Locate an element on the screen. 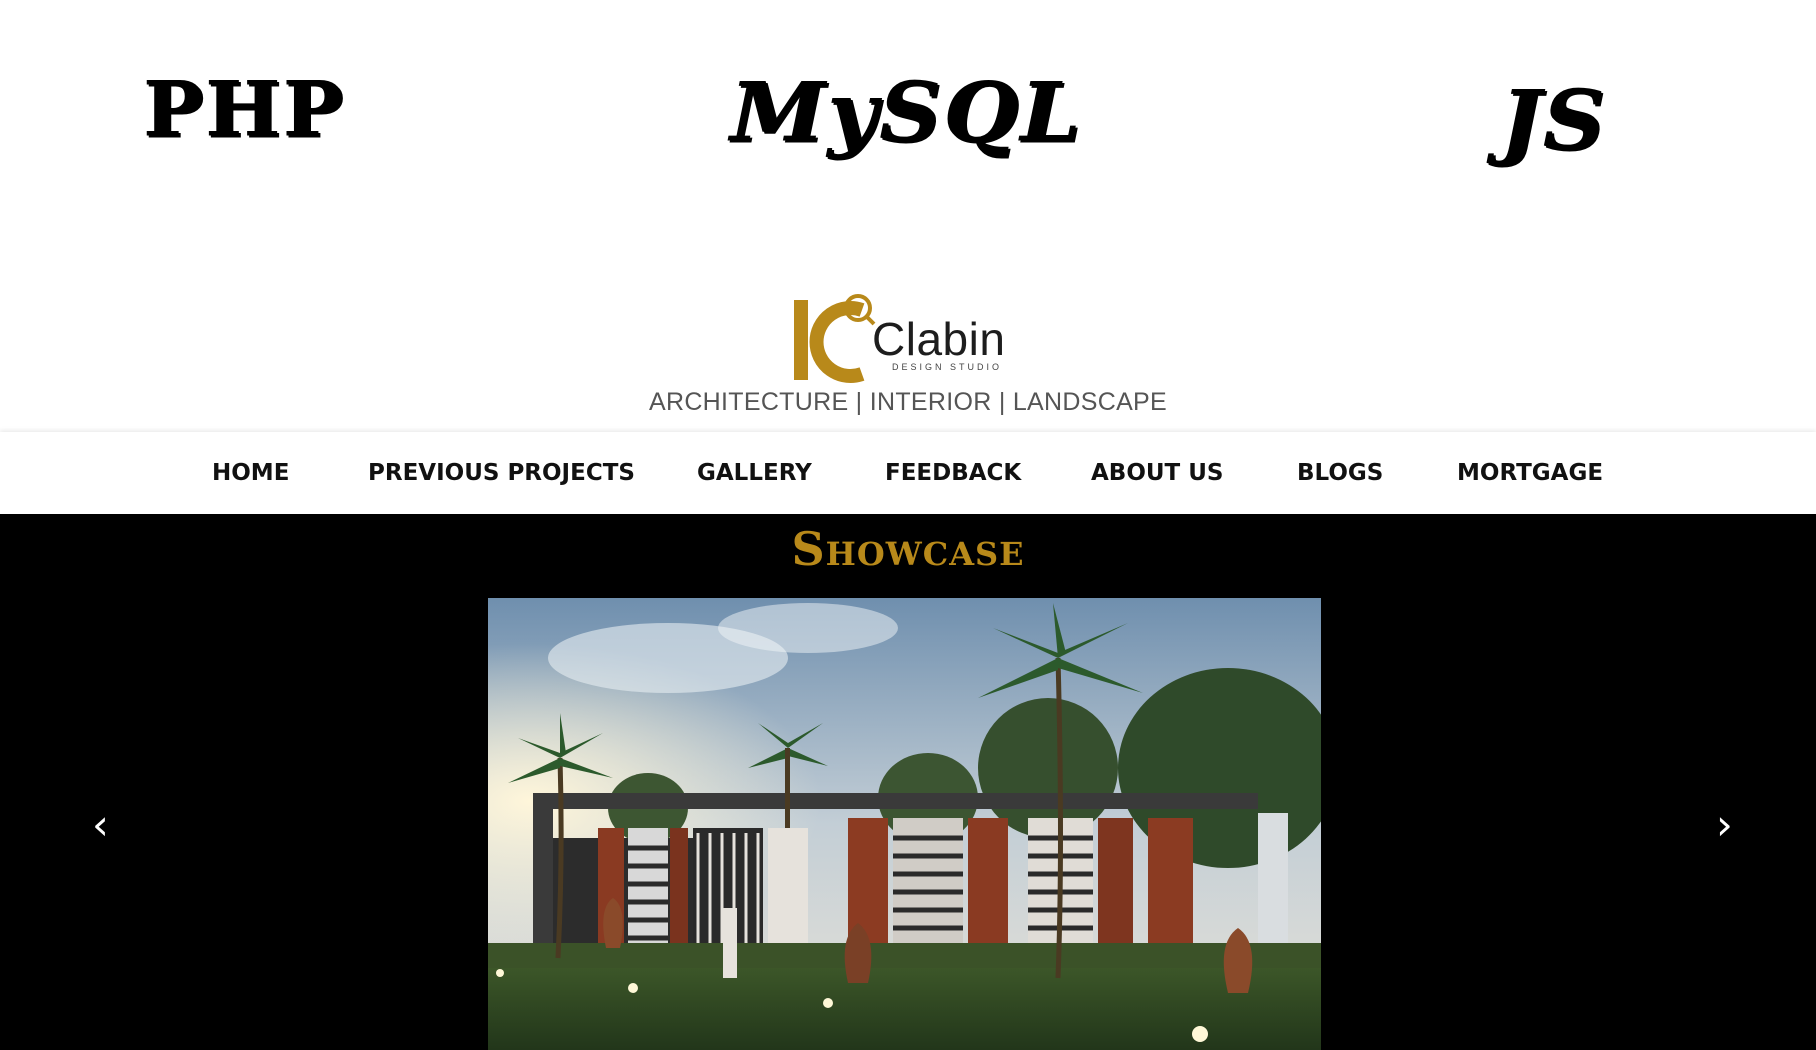 Image resolution: width=1816 pixels, height=1050 pixels. logo-wordmark: Clabin is located at coordinates (939, 339).